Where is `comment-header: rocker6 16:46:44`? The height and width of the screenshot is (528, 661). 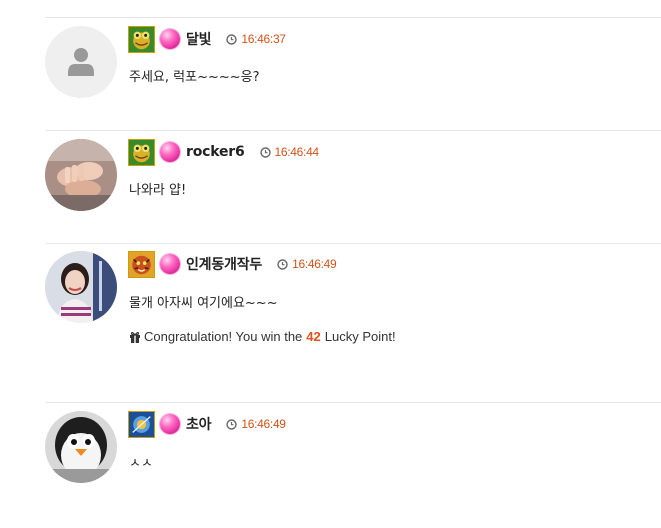 comment-header: rocker6 16:46:44 is located at coordinates (224, 152).